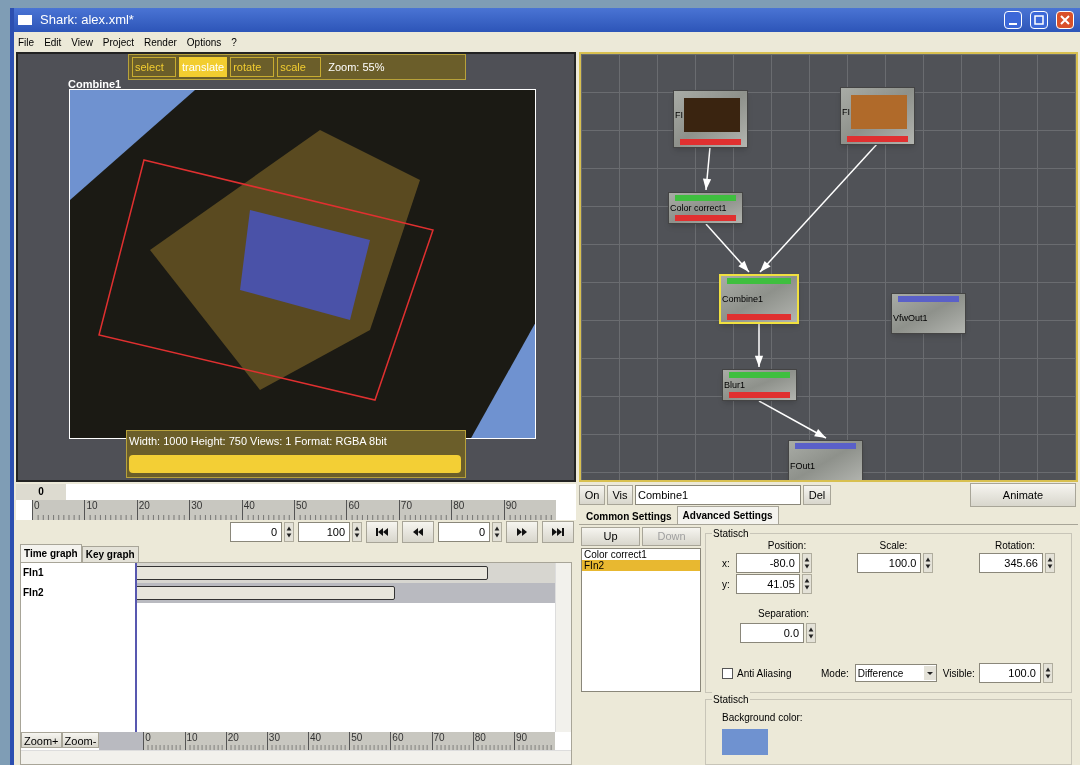  Describe the element at coordinates (51, 553) in the screenshot. I see `tab: Time graph` at that location.